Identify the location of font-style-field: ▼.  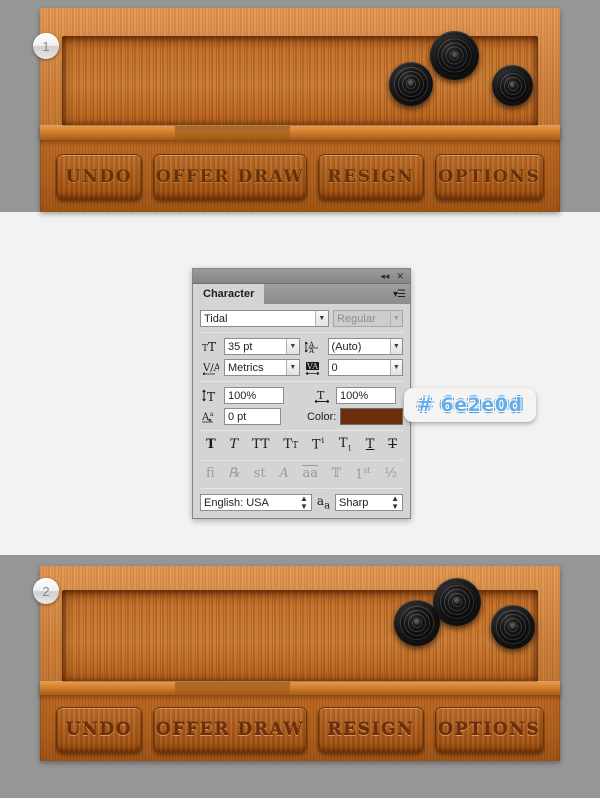
(368, 318).